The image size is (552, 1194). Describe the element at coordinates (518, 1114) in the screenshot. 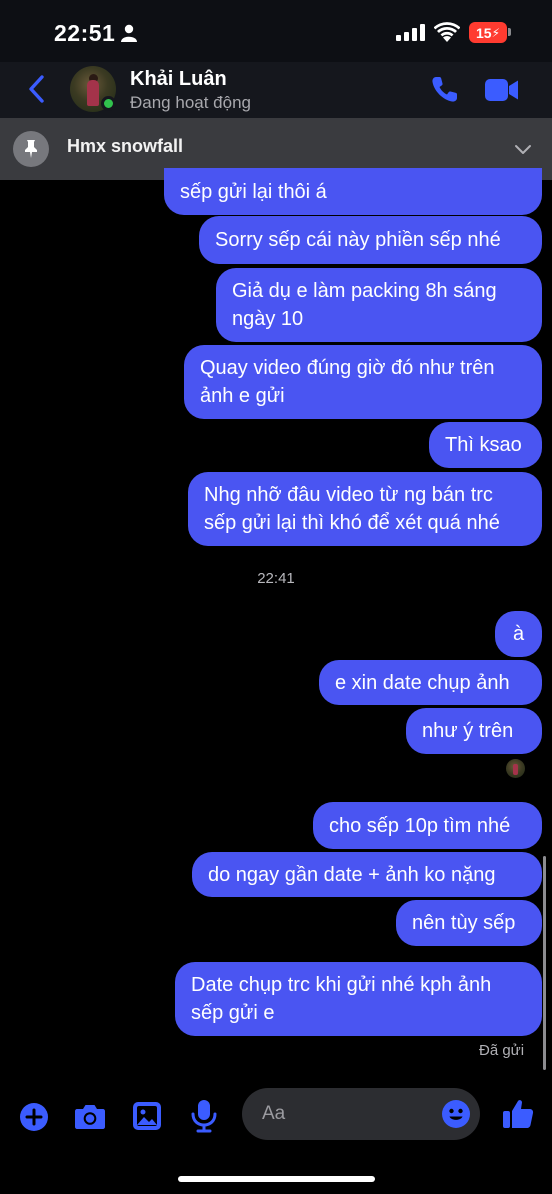

I see `thumbs-up-icon` at that location.